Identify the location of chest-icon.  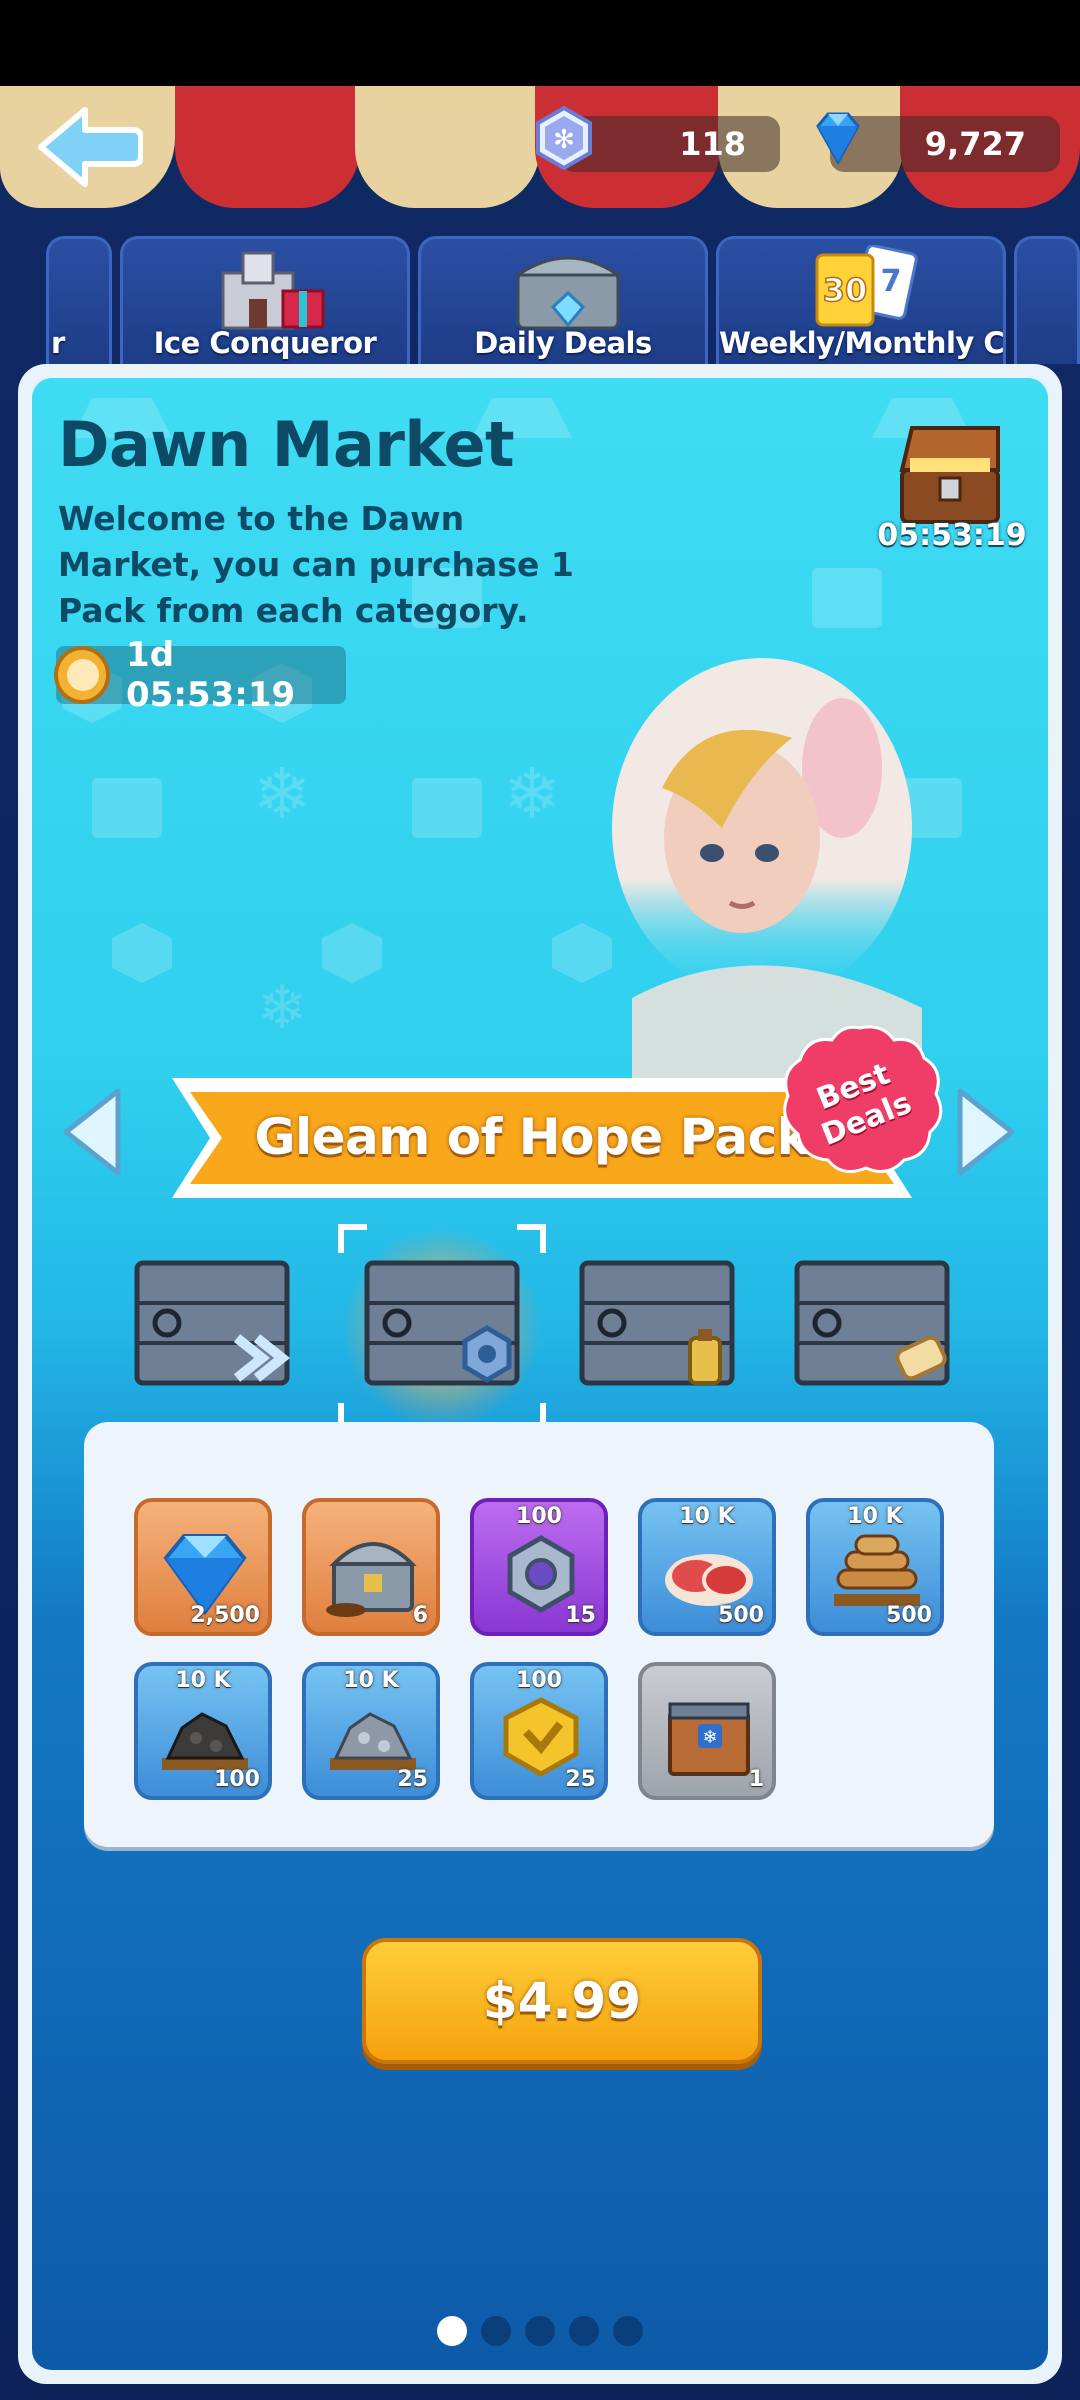
(371, 1579).